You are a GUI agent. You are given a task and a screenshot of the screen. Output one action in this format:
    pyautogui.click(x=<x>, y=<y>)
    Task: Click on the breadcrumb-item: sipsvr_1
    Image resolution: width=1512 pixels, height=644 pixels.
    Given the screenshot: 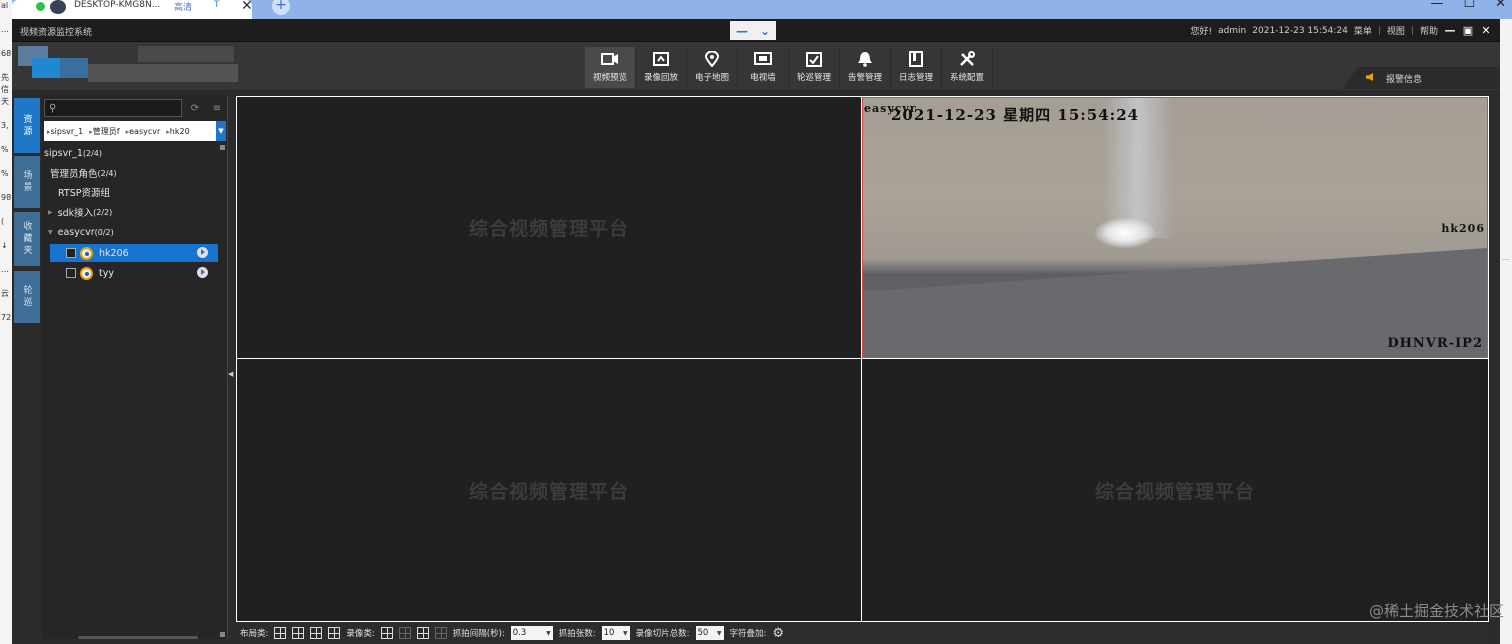 What is the action you would take?
    pyautogui.click(x=65, y=131)
    